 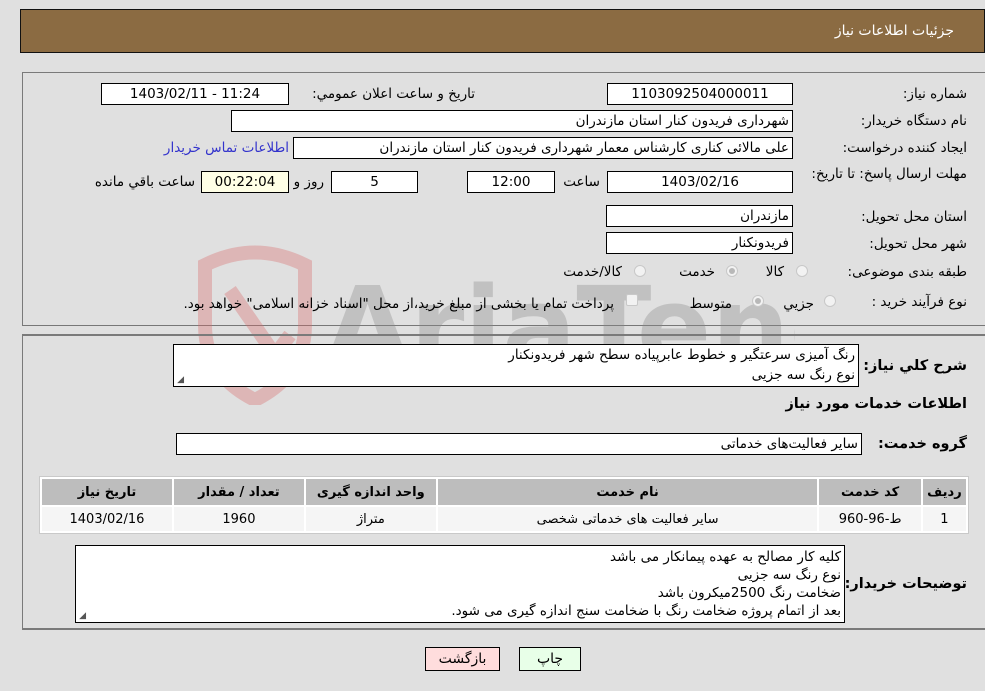 What do you see at coordinates (725, 557) in the screenshot?
I see `buyer-notes-line: کلیه کار مصالح به عهده پیمانکار می باشد` at bounding box center [725, 557].